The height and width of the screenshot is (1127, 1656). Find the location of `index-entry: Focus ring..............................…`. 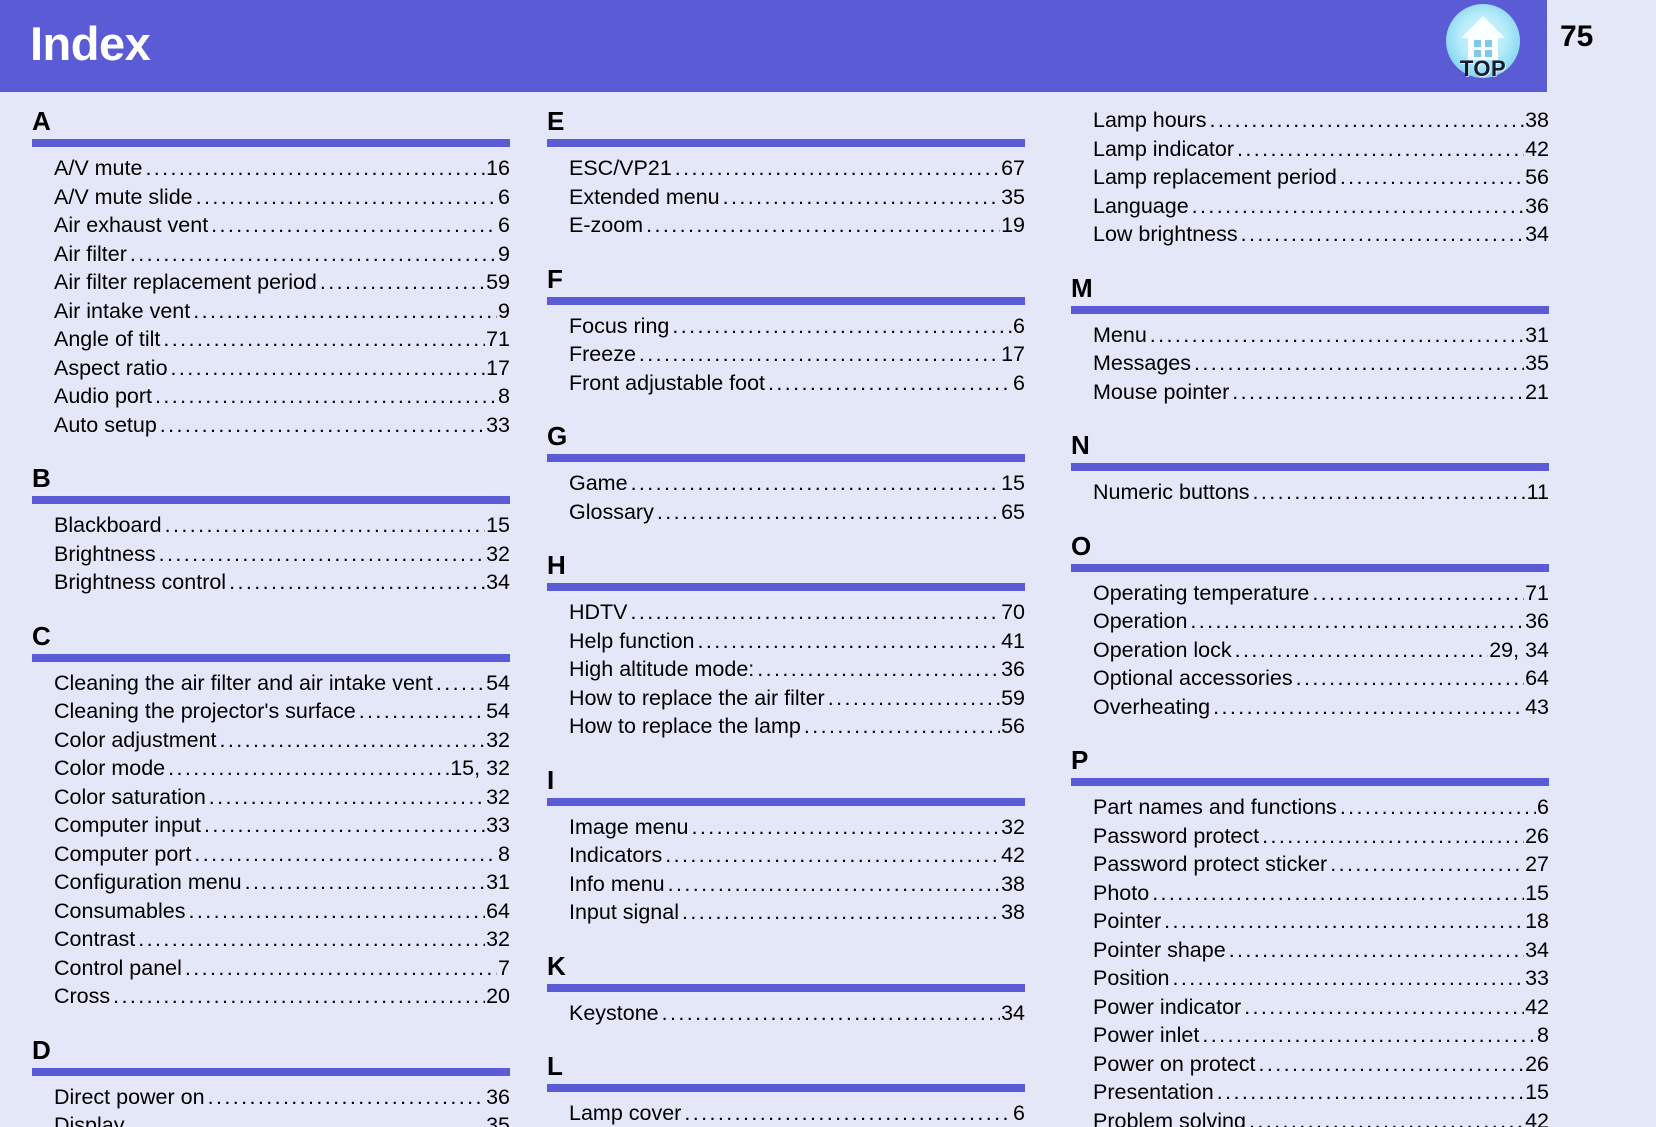

index-entry: Focus ring..............................… is located at coordinates (786, 326).